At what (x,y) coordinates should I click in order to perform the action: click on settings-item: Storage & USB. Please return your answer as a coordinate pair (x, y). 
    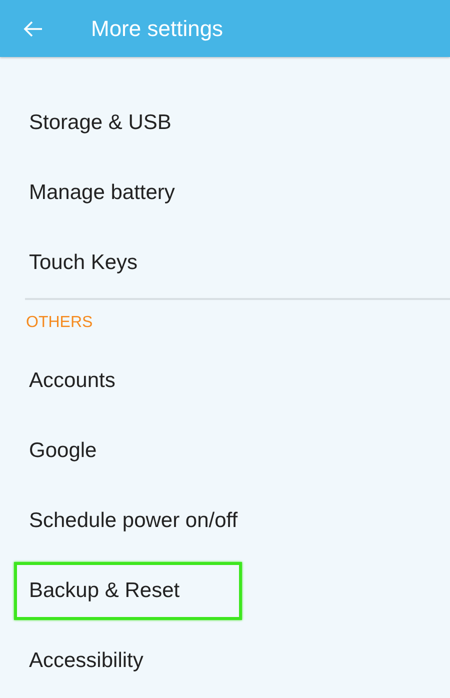
    Looking at the image, I should click on (100, 123).